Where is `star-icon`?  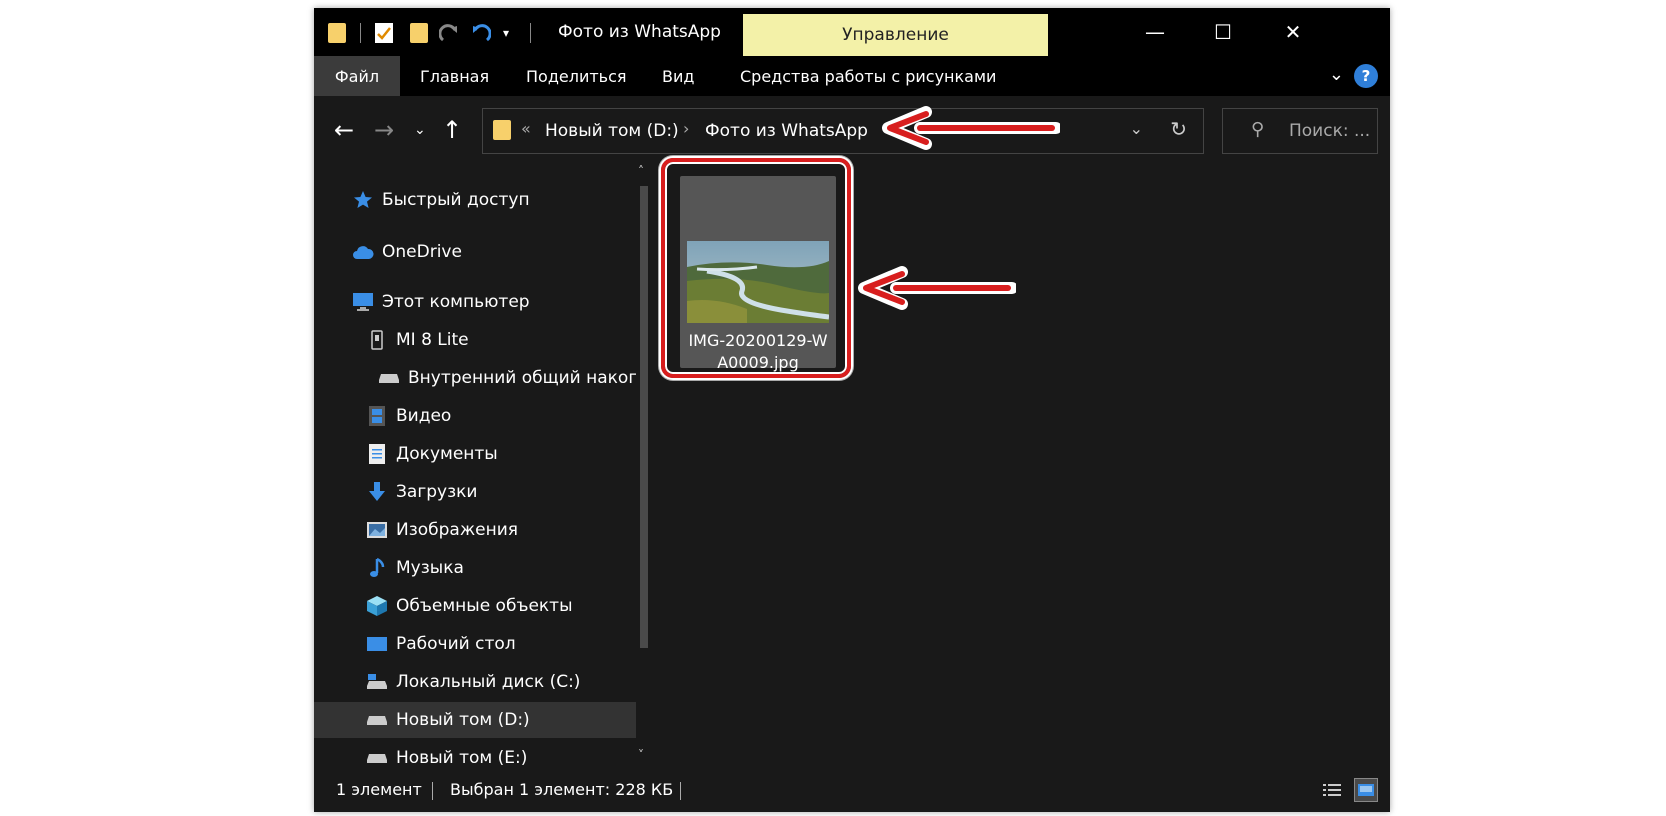 star-icon is located at coordinates (363, 200).